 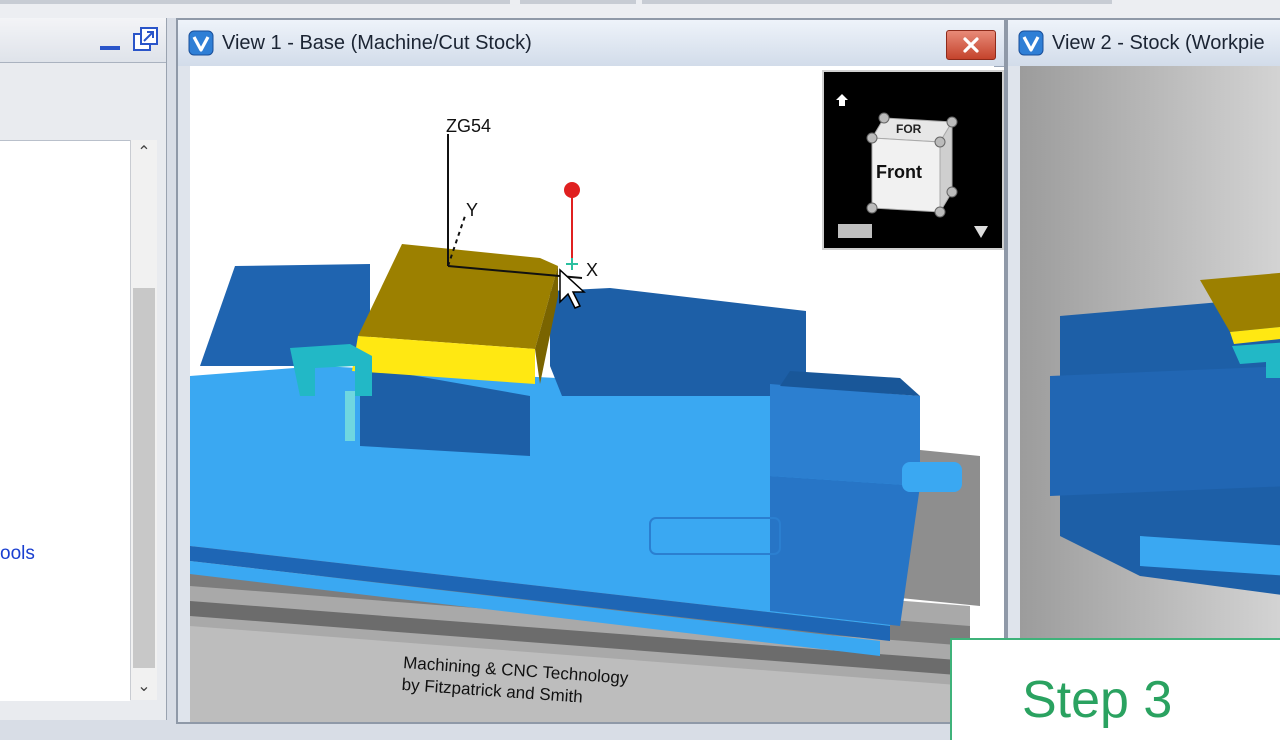 What do you see at coordinates (1097, 700) in the screenshot?
I see `step-label: Step 3` at bounding box center [1097, 700].